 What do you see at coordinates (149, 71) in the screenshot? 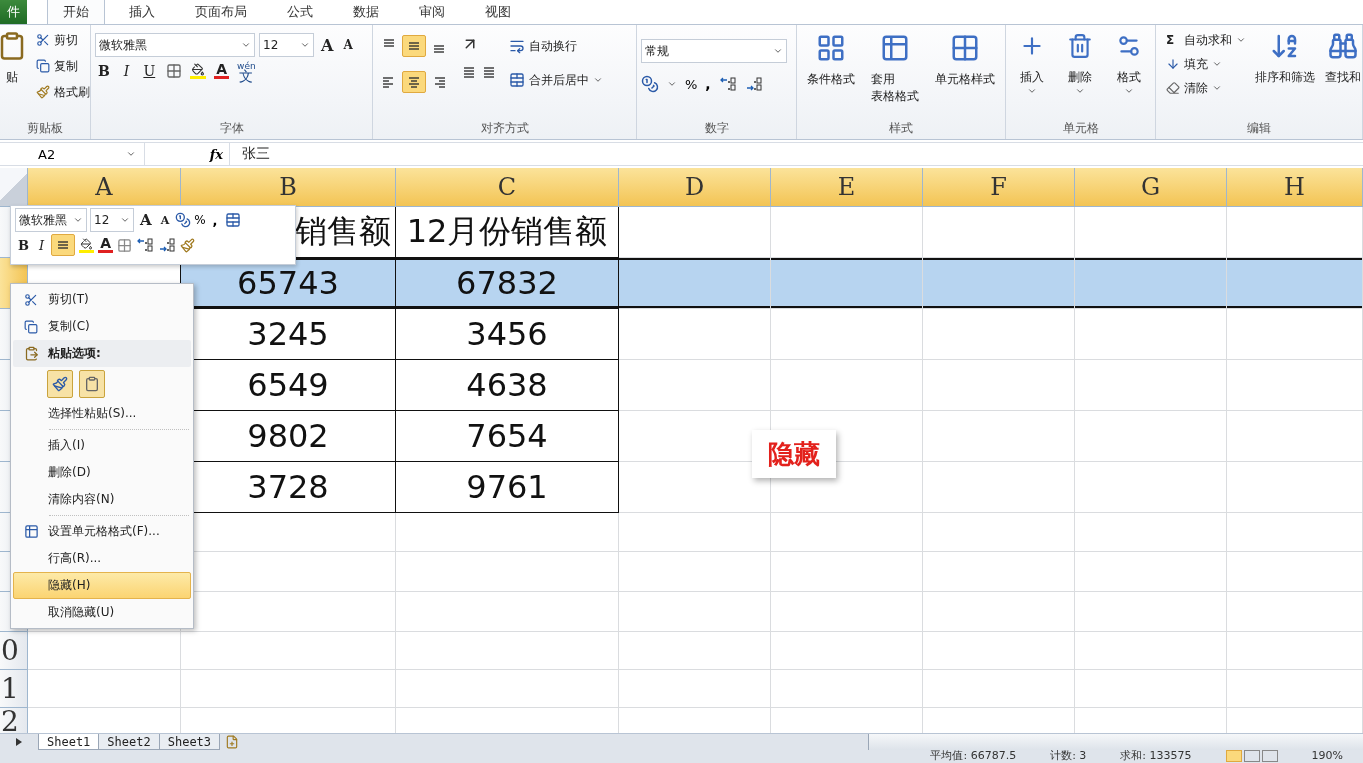
I see `underline-button: U` at bounding box center [149, 71].